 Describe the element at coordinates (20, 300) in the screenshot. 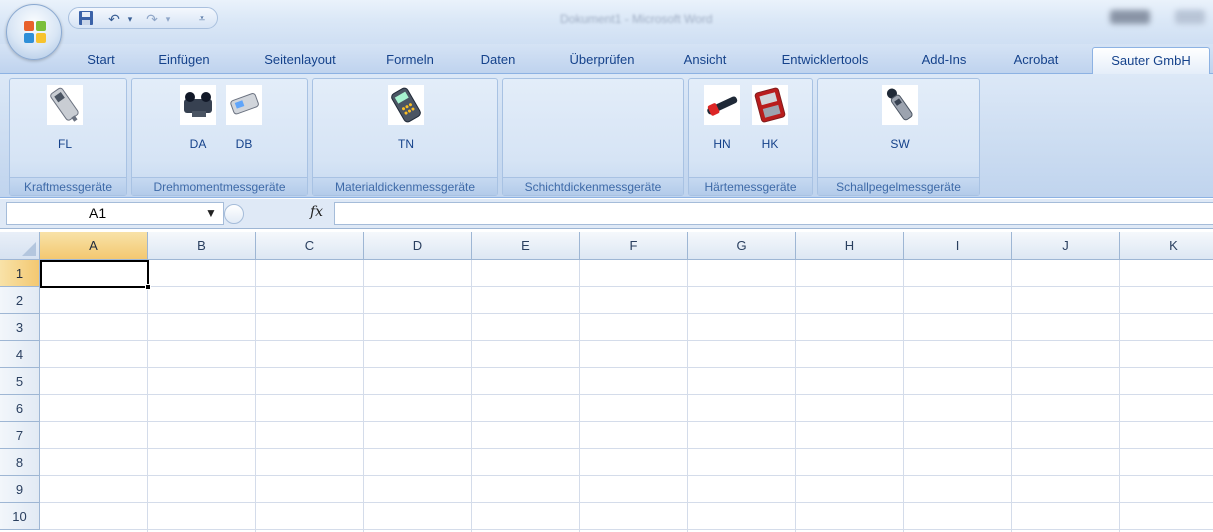

I see `row-header-2: 2` at that location.